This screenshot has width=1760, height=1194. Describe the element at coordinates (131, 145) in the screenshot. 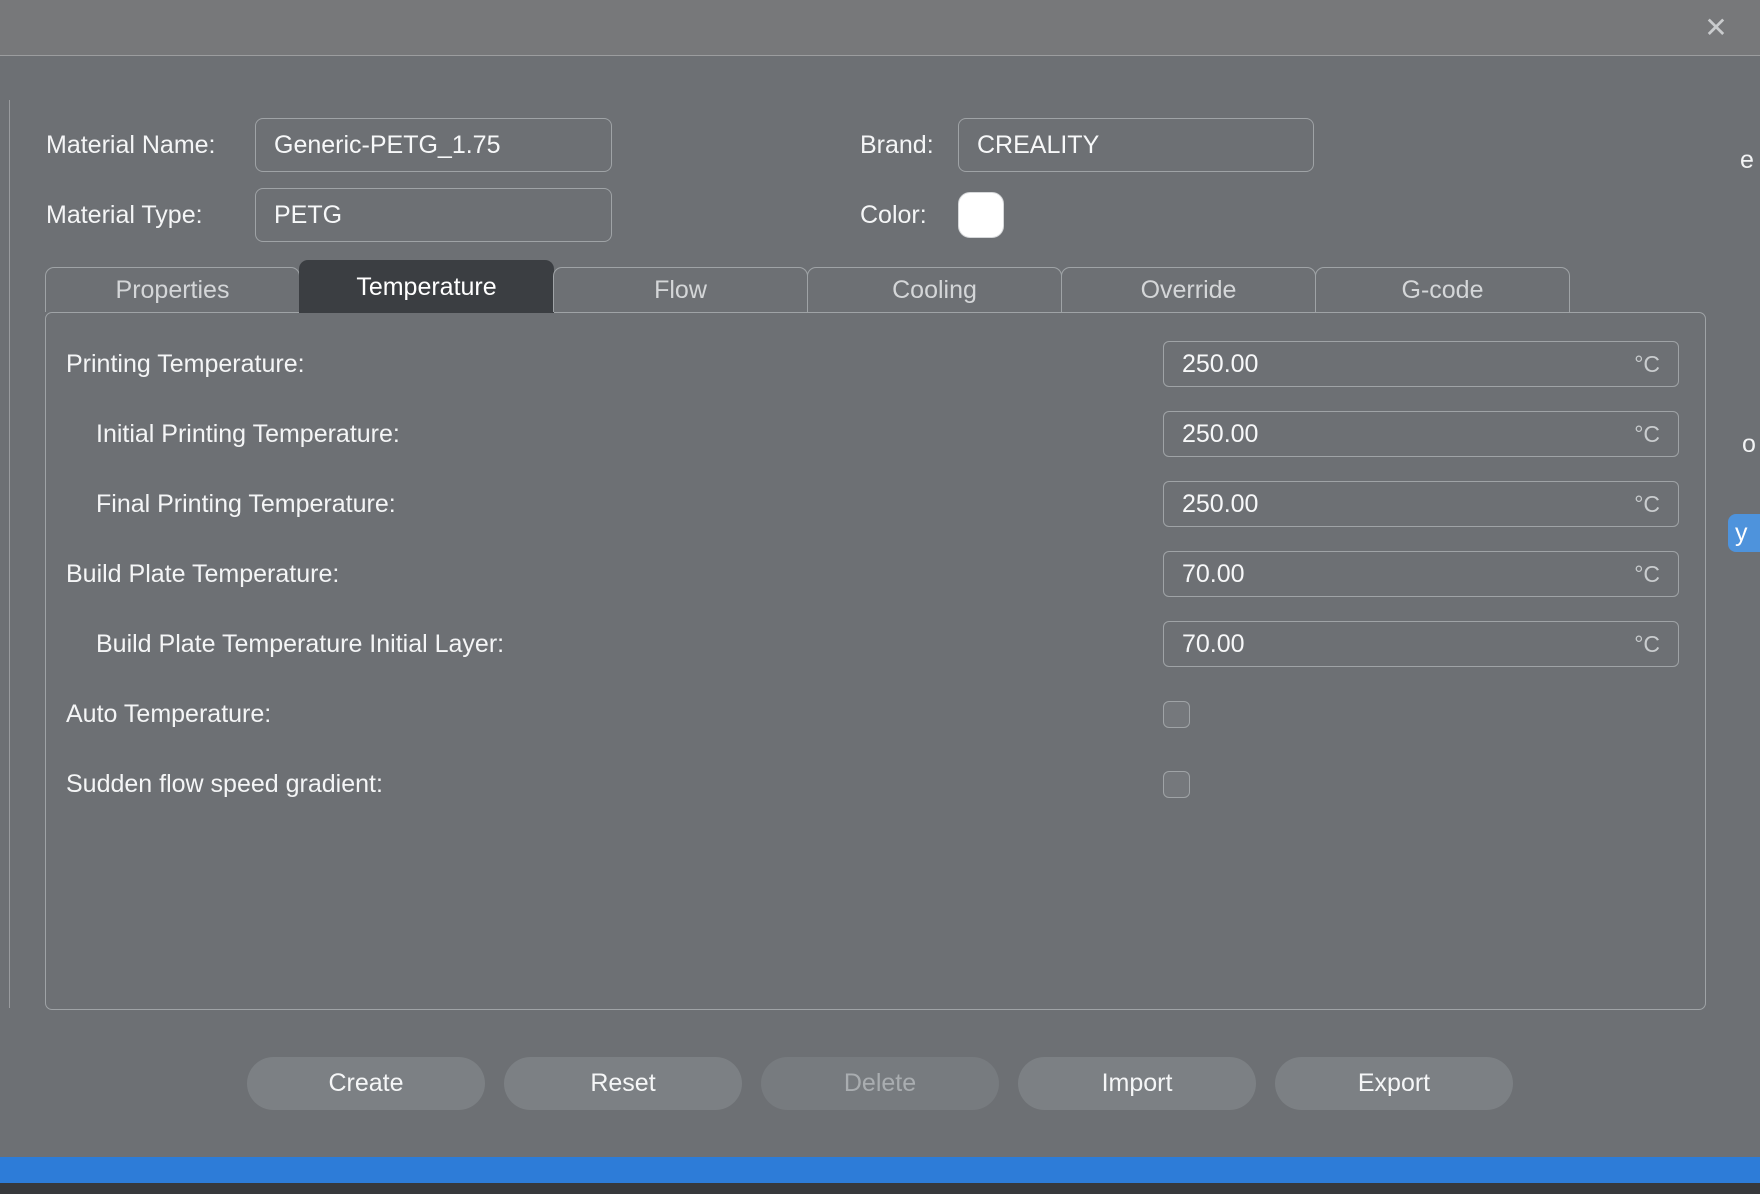

I see `material-name-label: Material Name:` at that location.